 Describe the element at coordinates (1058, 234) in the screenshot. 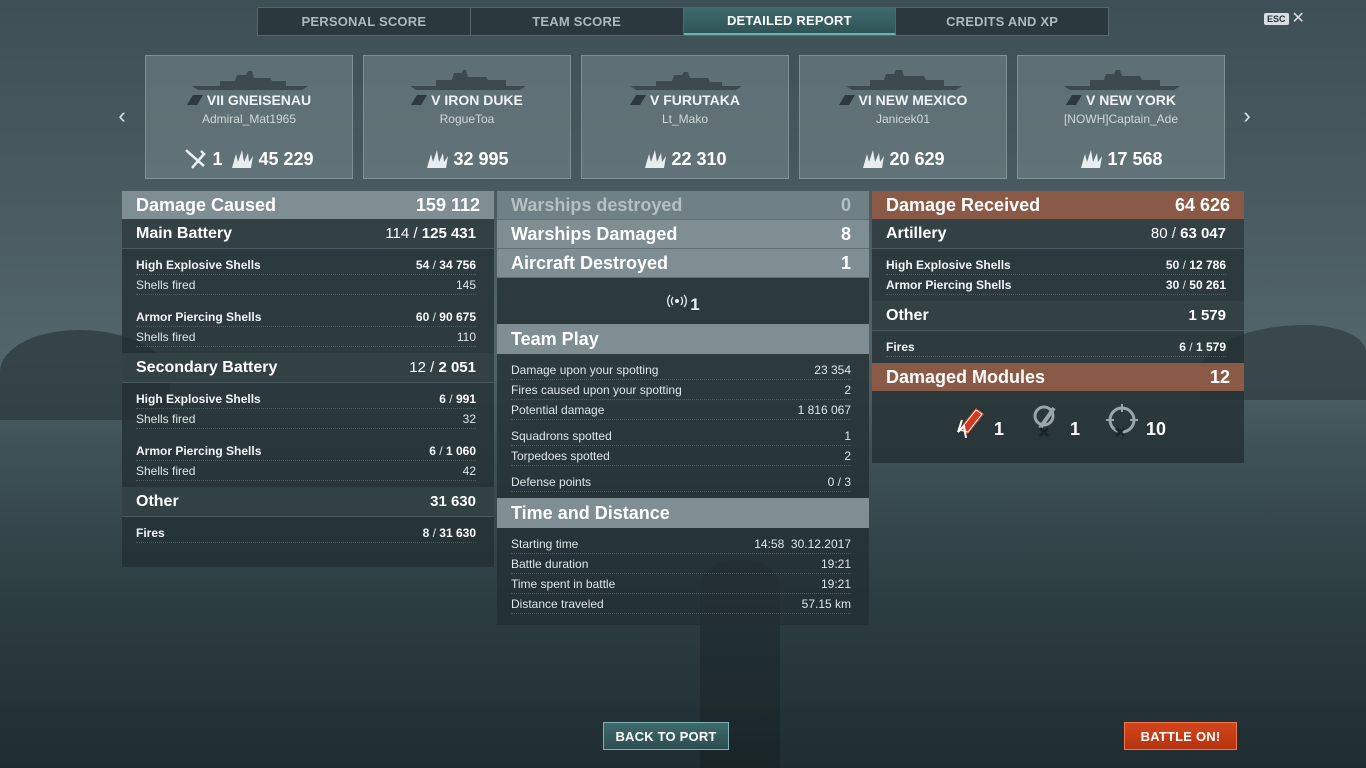

I see `artillery-header: Artillery 80 / 63 047` at that location.